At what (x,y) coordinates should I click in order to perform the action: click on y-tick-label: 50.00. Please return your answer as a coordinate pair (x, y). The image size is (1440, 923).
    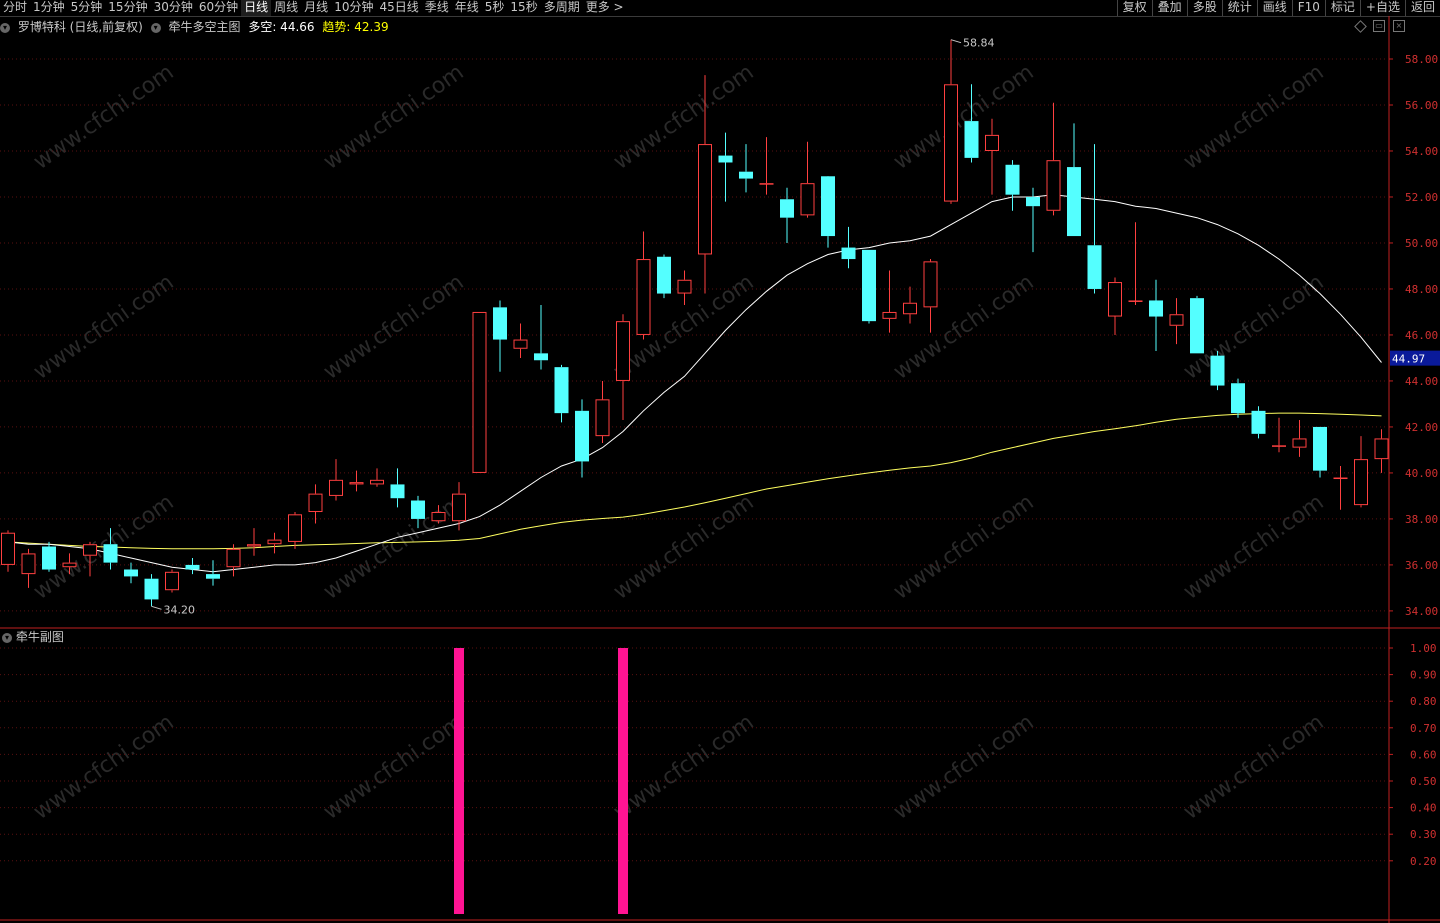
    Looking at the image, I should click on (1421, 243).